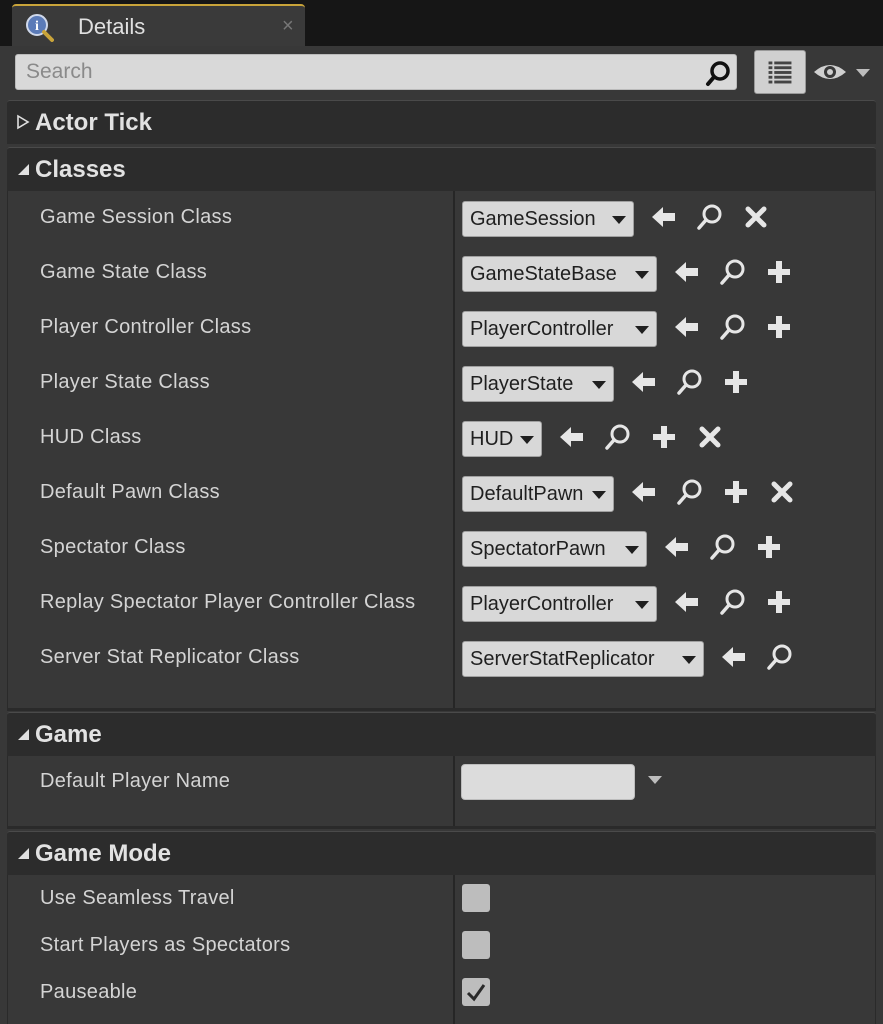 This screenshot has width=883, height=1024. I want to click on class-picker-combo: DefaultPawn, so click(538, 494).